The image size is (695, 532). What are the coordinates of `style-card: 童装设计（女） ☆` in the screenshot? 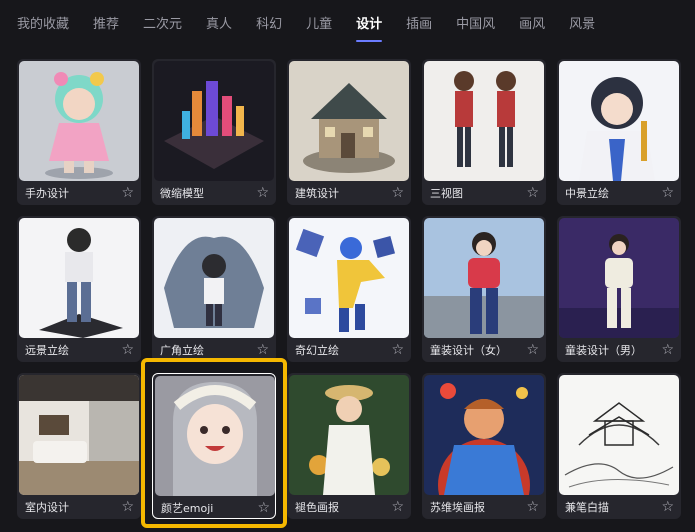 It's located at (484, 289).